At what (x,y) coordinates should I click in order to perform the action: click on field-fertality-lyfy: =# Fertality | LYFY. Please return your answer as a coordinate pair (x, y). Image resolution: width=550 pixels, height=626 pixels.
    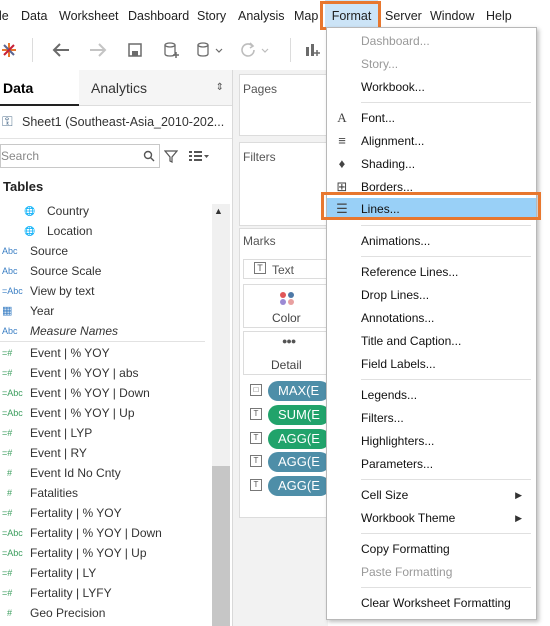
    Looking at the image, I should click on (107, 593).